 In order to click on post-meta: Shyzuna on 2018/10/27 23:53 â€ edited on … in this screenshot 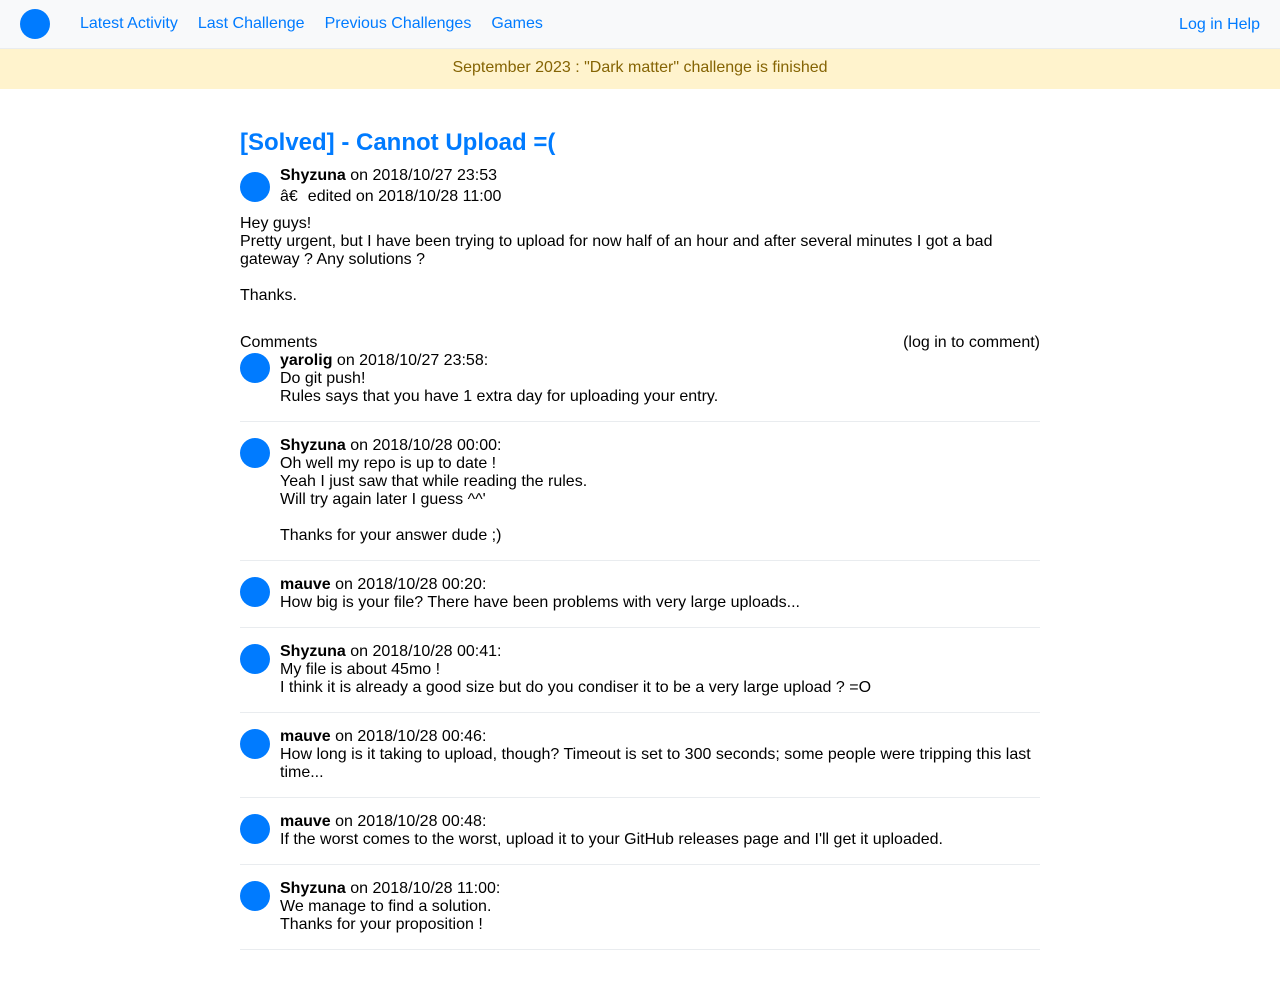, I will do `click(640, 186)`.